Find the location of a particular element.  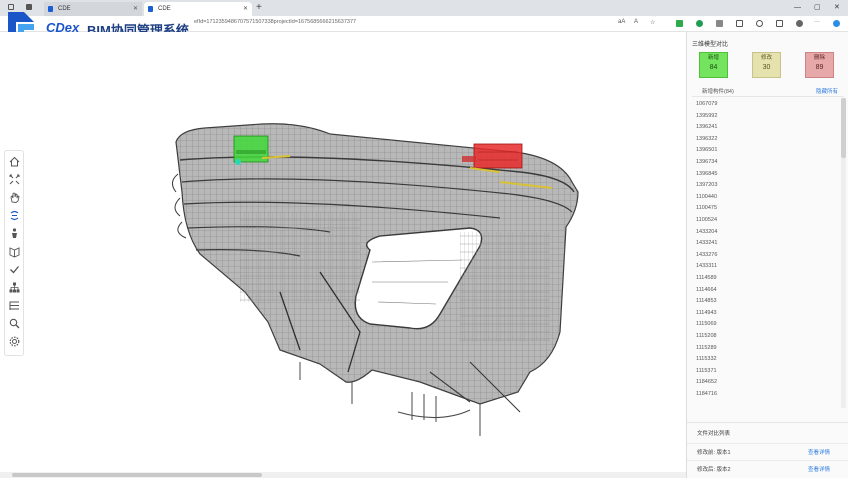

close-window-icon: ✕ is located at coordinates (837, 8).